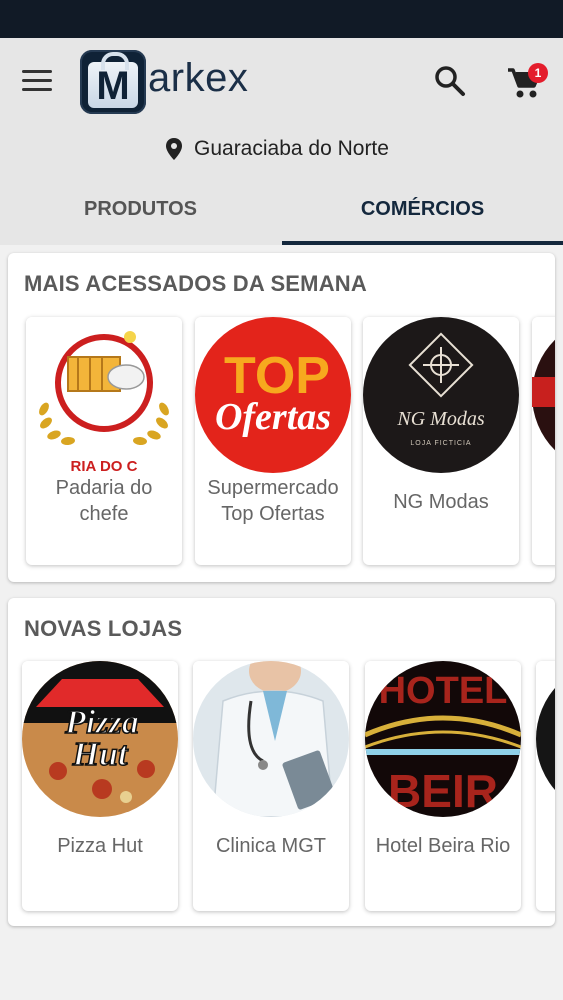 Image resolution: width=563 pixels, height=1000 pixels. I want to click on search-button, so click(450, 81).